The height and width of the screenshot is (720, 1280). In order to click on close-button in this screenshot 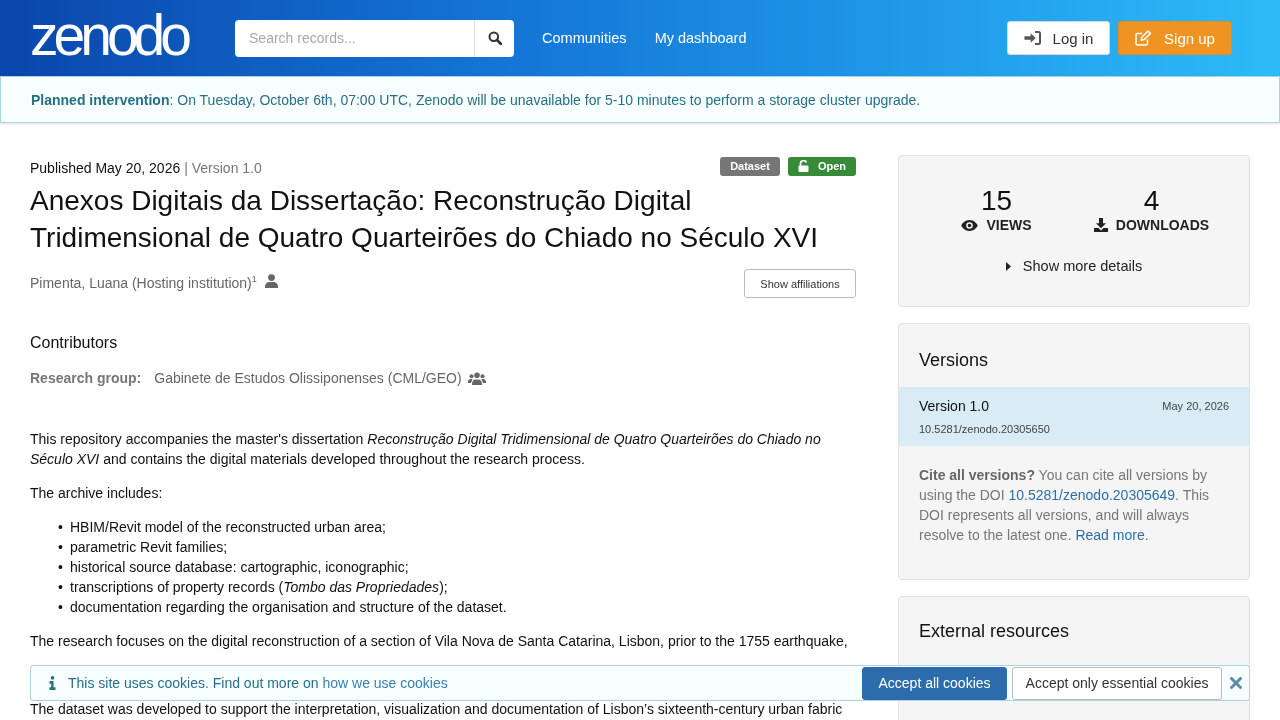, I will do `click(1236, 683)`.